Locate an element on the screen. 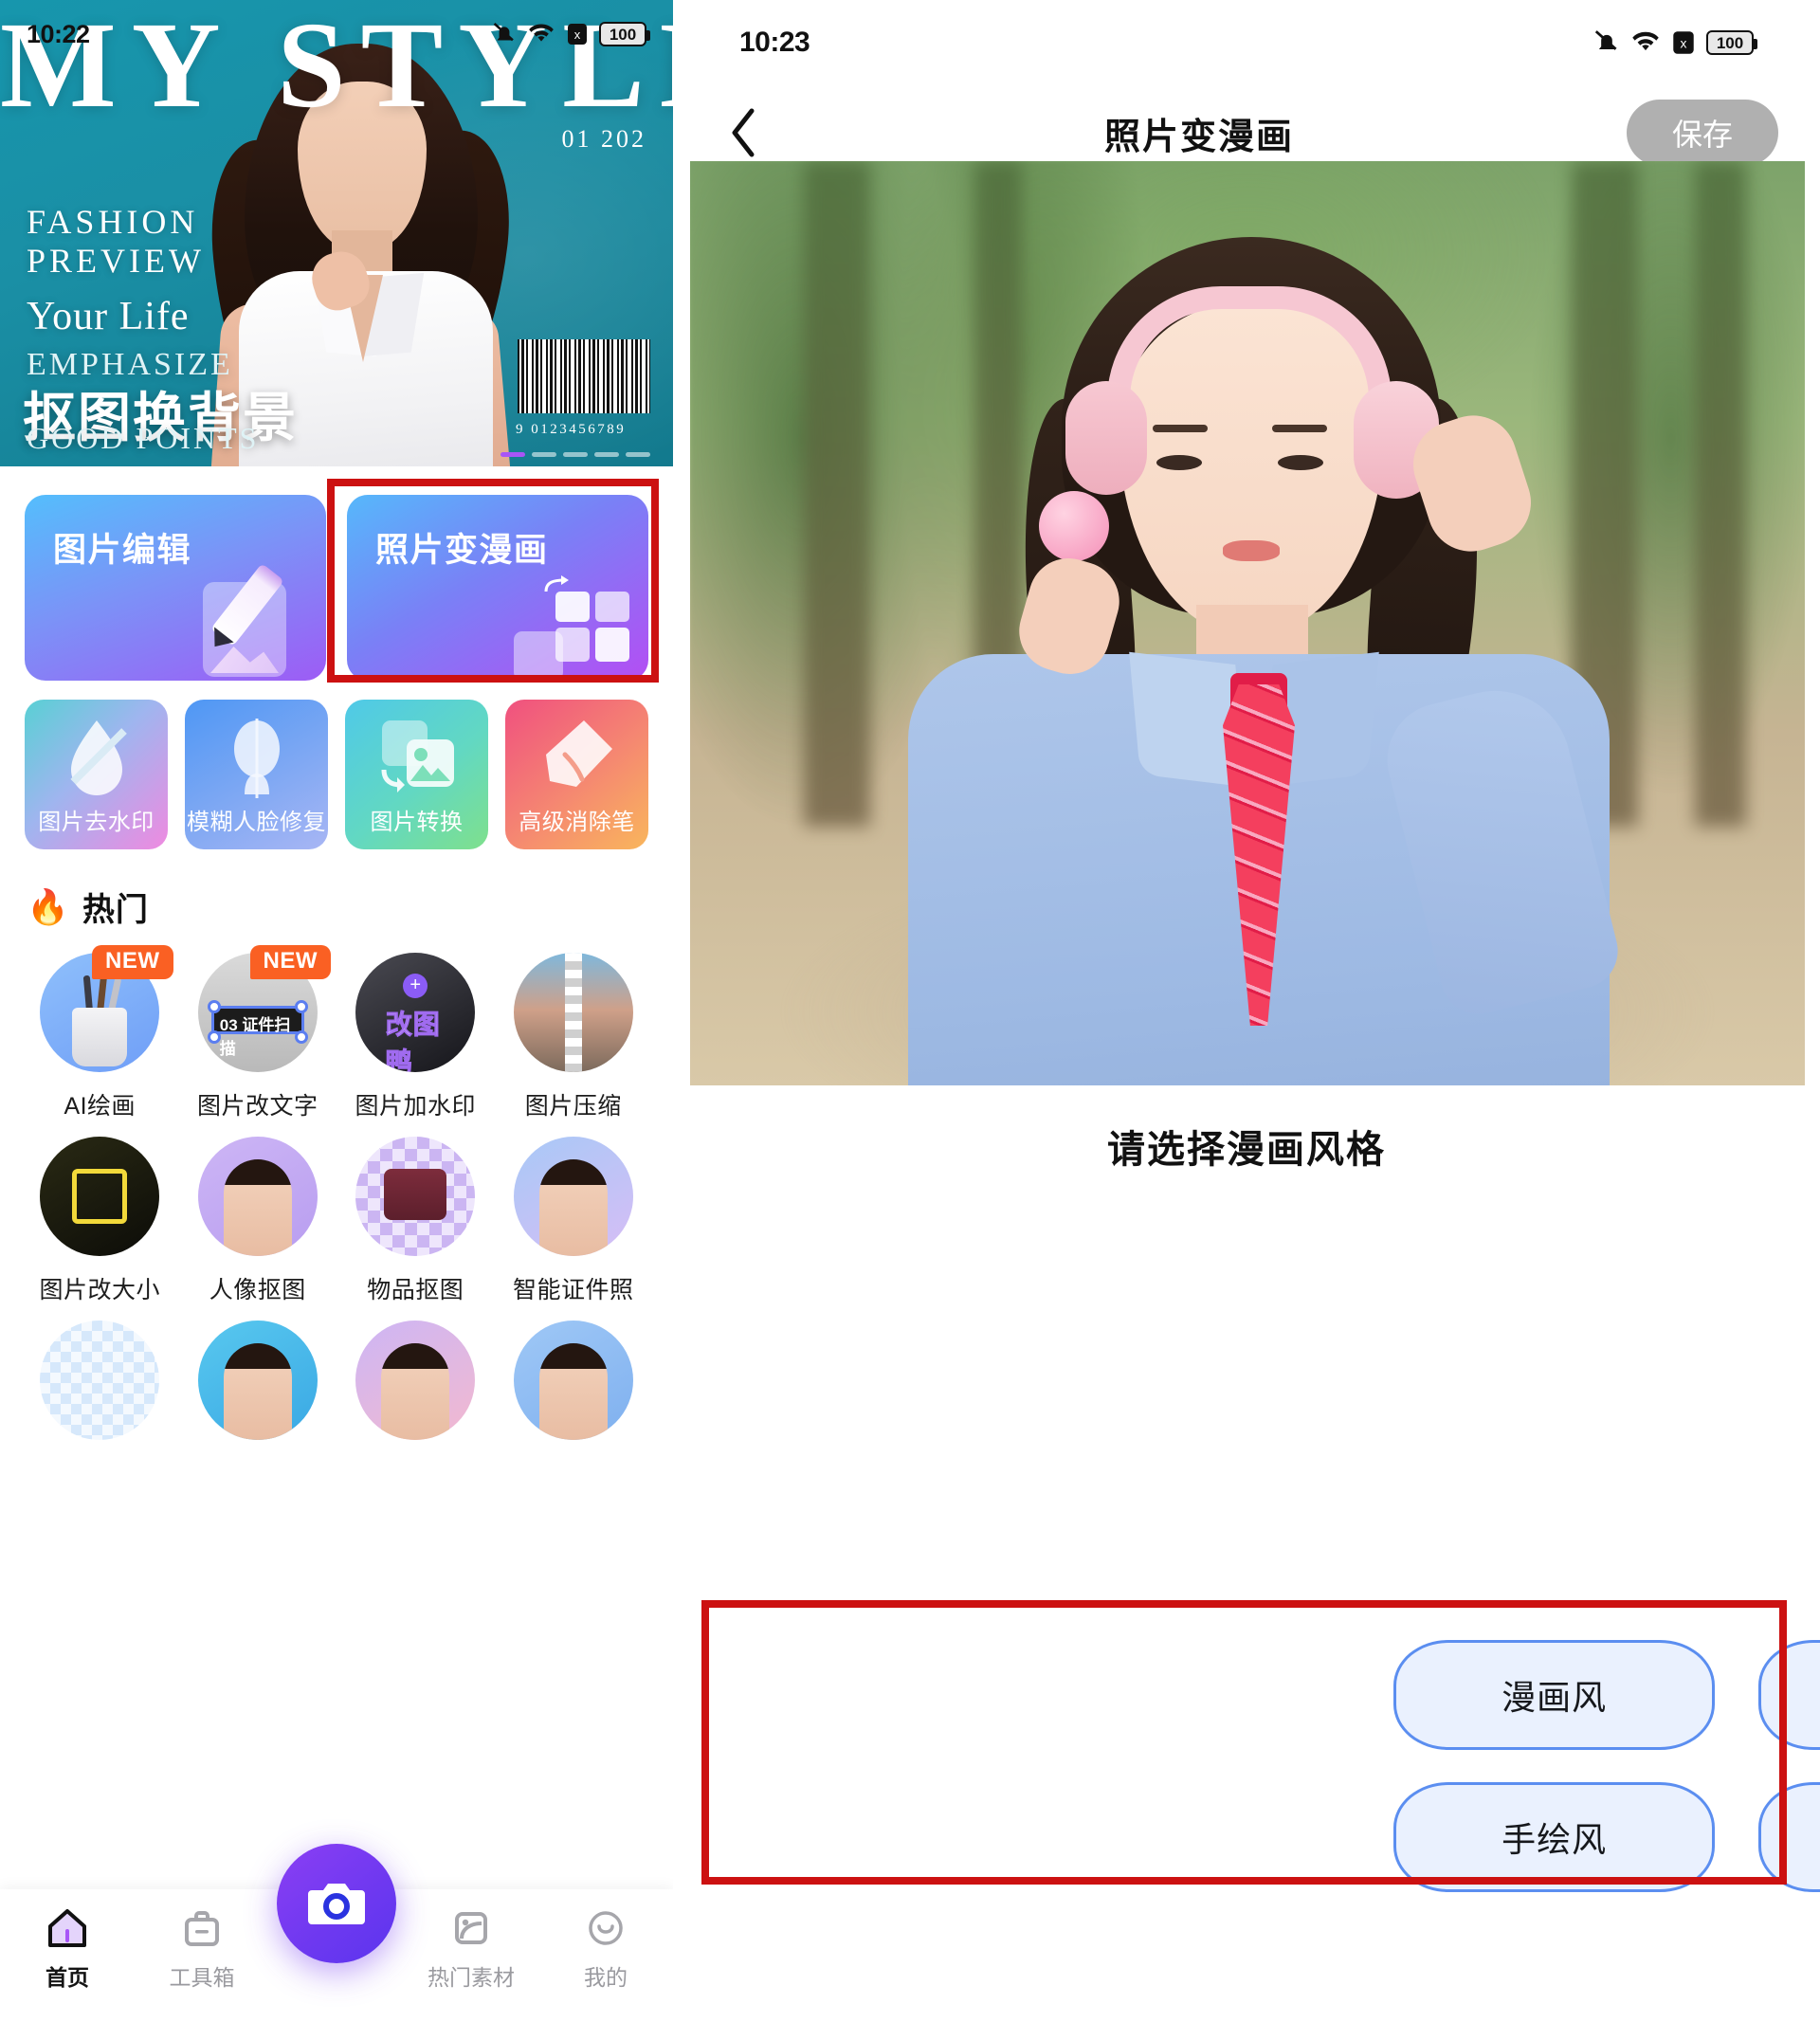 The height and width of the screenshot is (2022, 1820). home-icon is located at coordinates (67, 1928).